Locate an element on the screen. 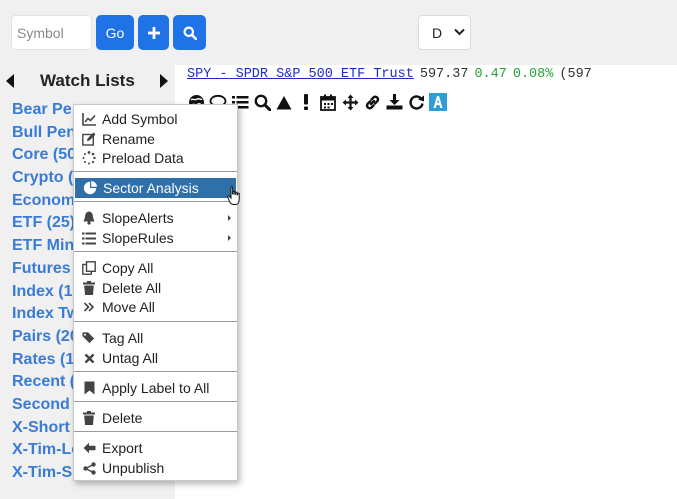  symbol-link: SPY - SPDR S&P 500 ETF Trust is located at coordinates (300, 74).